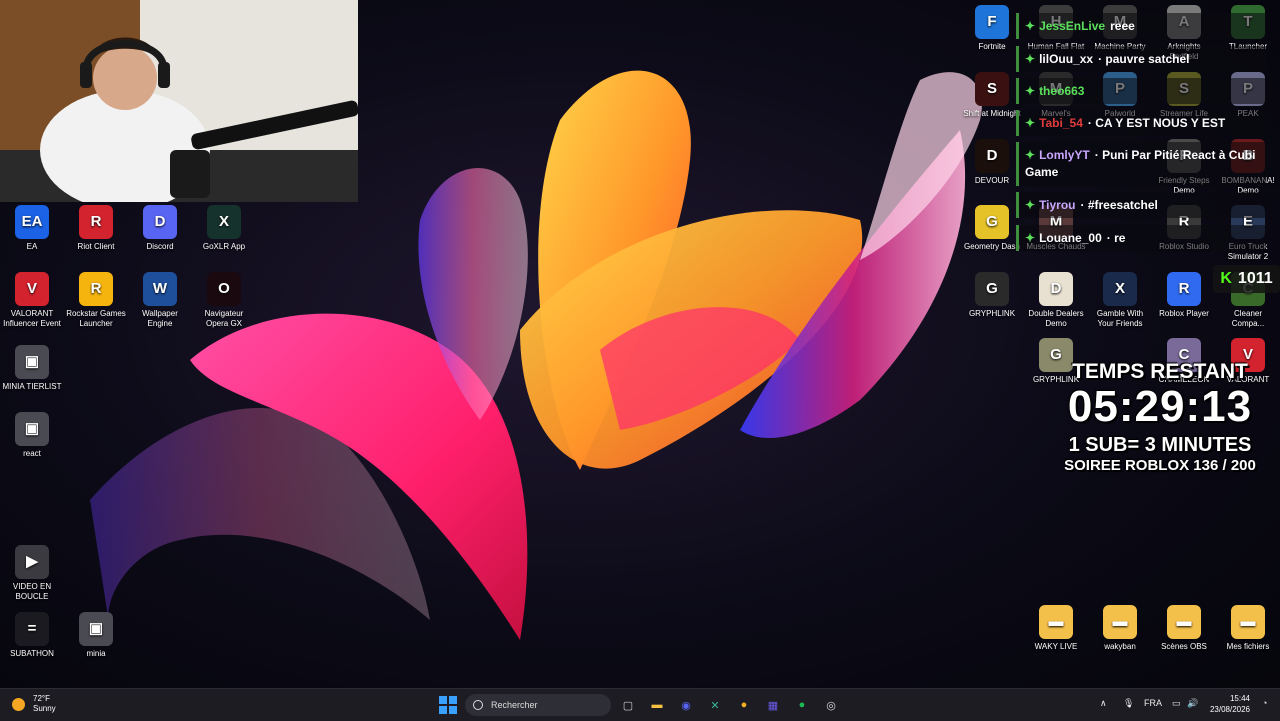  Describe the element at coordinates (96, 289) in the screenshot. I see `rockstar-icon: R` at that location.